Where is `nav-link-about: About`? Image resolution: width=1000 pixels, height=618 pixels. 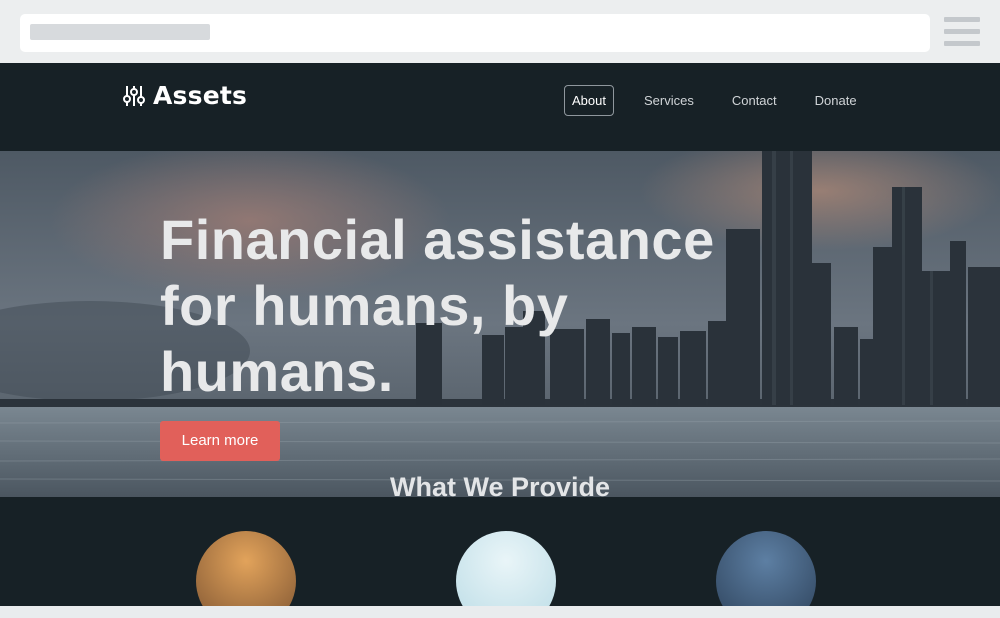
nav-link-about: About is located at coordinates (589, 100).